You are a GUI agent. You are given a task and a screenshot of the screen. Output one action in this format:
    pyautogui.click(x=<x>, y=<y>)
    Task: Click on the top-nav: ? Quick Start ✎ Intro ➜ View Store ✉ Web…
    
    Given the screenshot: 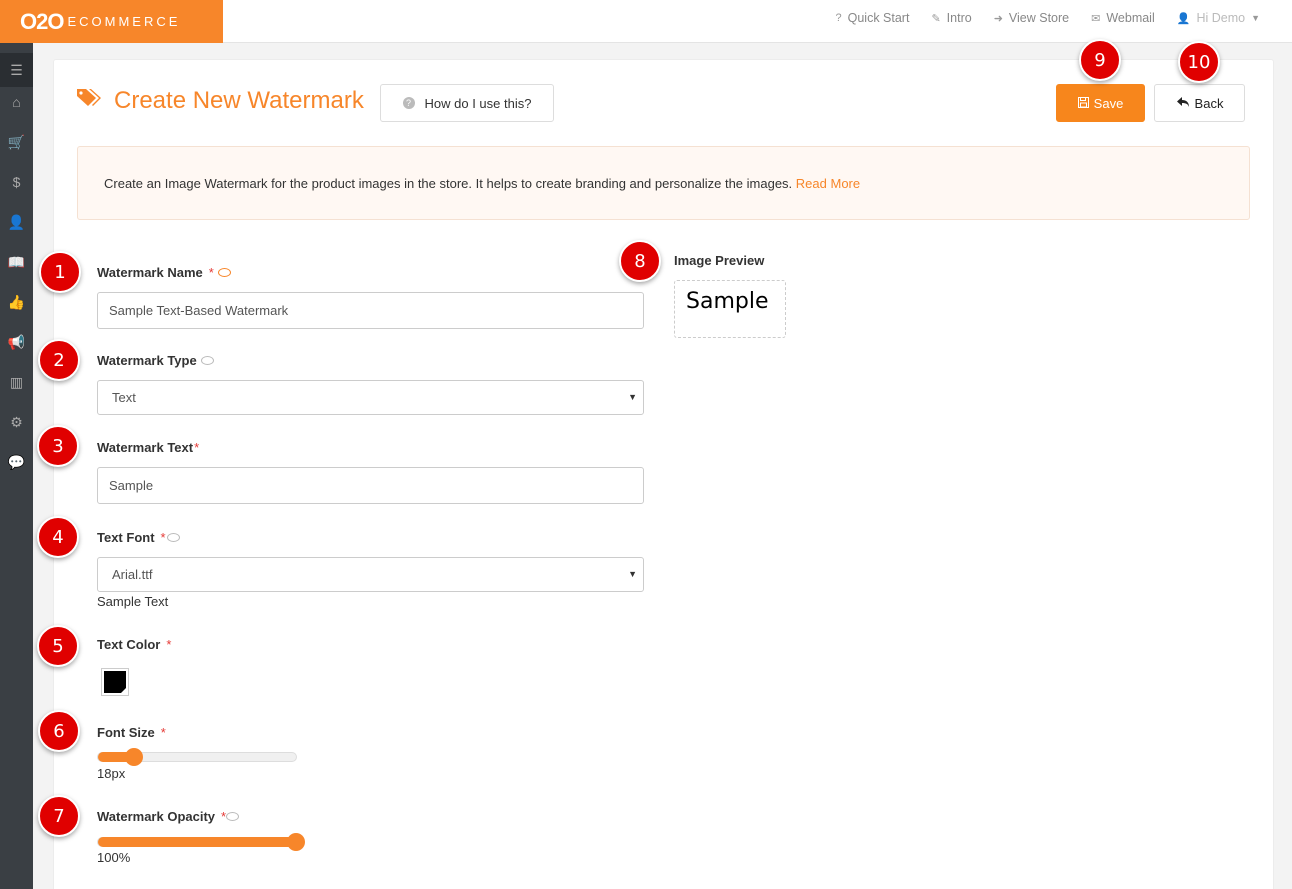 What is the action you would take?
    pyautogui.click(x=1040, y=18)
    